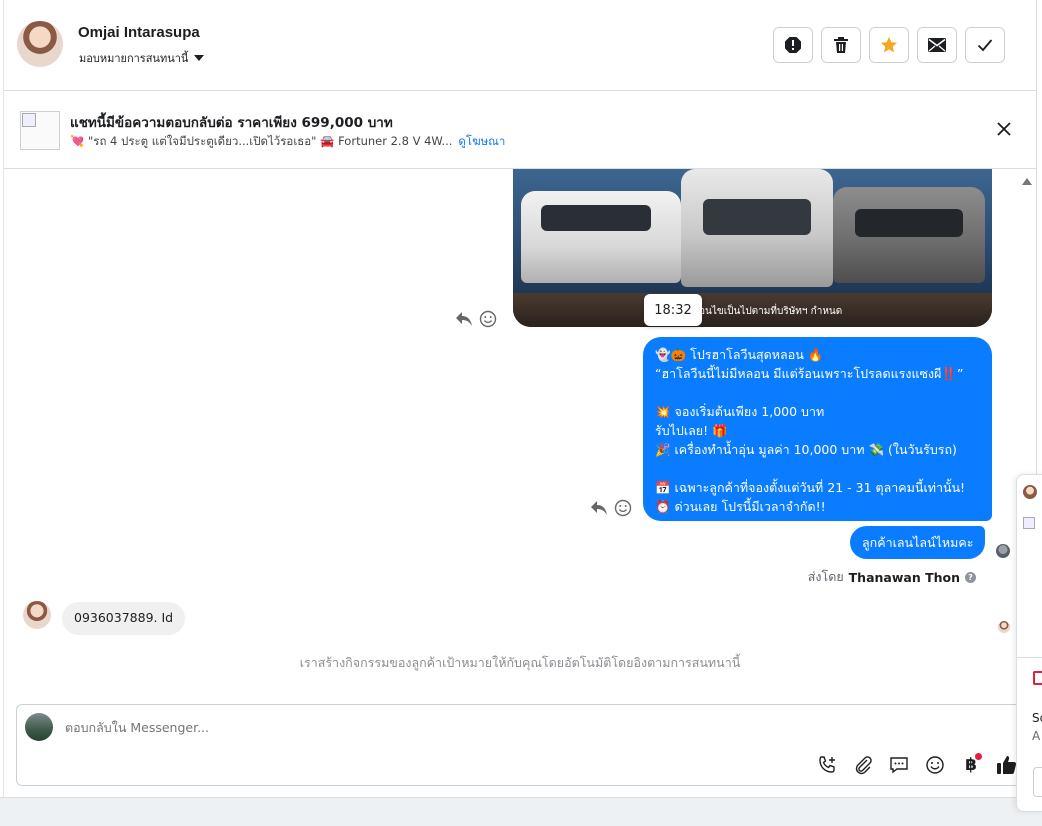 The height and width of the screenshot is (826, 1042). I want to click on assign-label: มอบหมายการสนทนานี้, so click(134, 58).